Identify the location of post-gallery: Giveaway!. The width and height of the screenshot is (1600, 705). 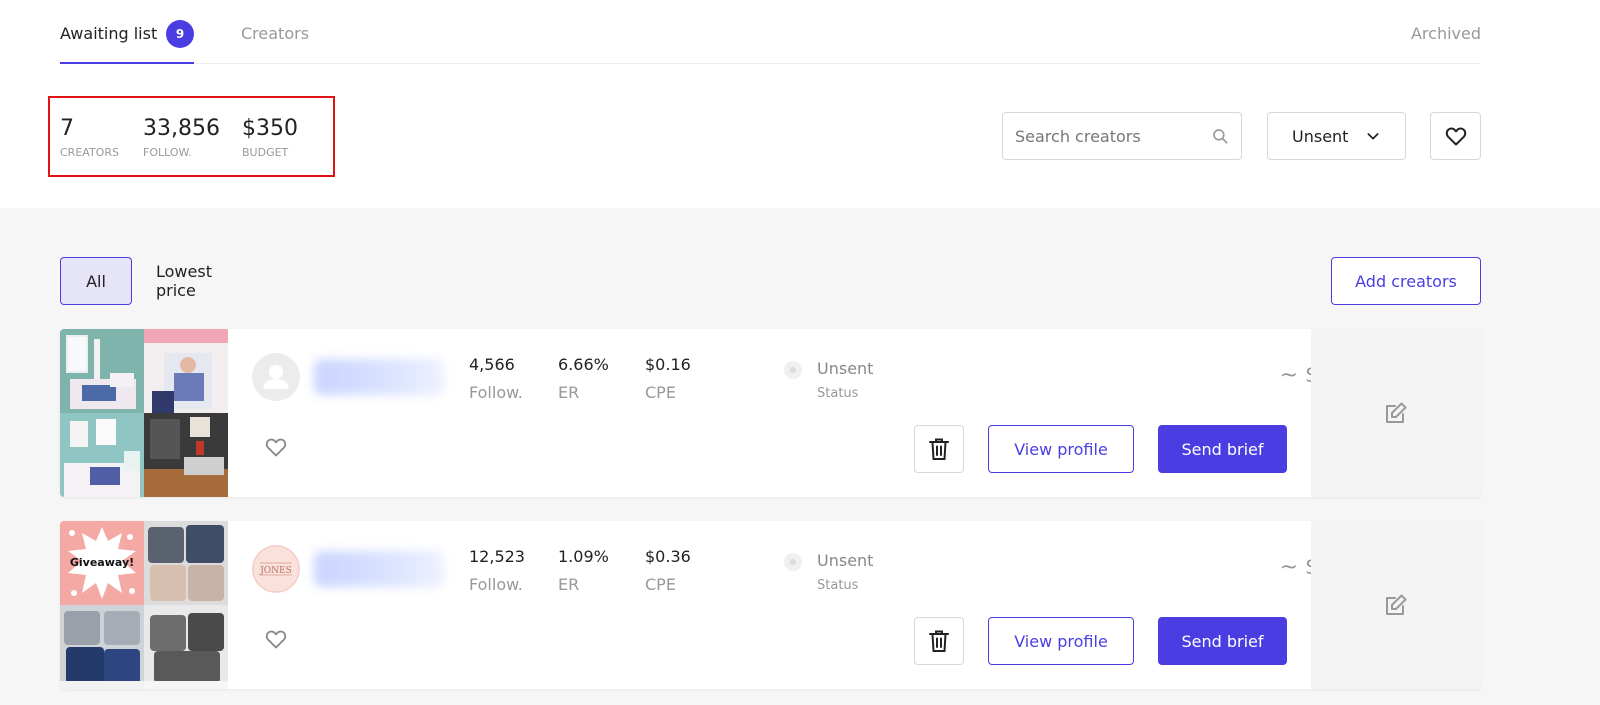
(144, 605).